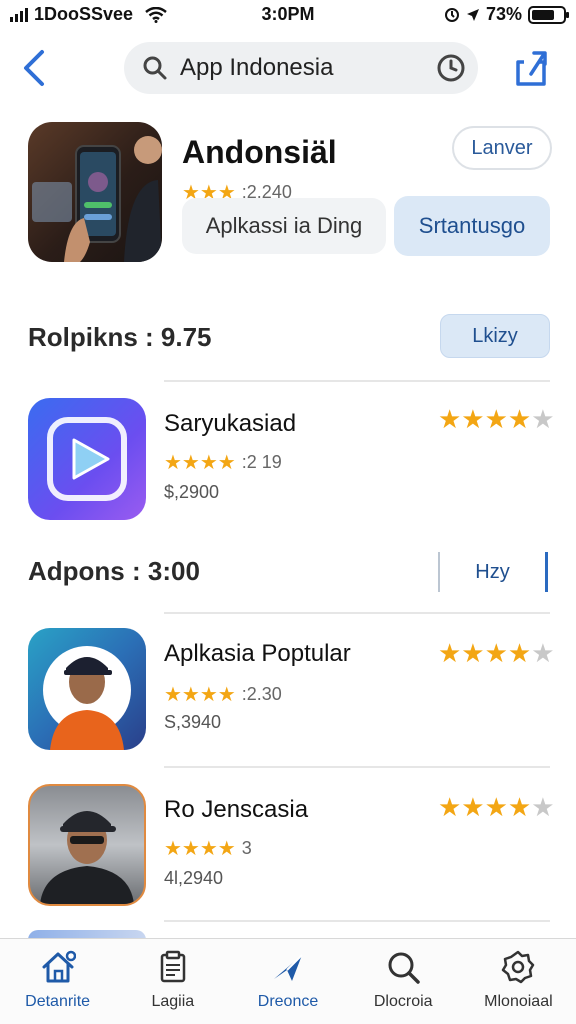 The image size is (576, 1024). I want to click on battery-percent: 73%, so click(503, 14).